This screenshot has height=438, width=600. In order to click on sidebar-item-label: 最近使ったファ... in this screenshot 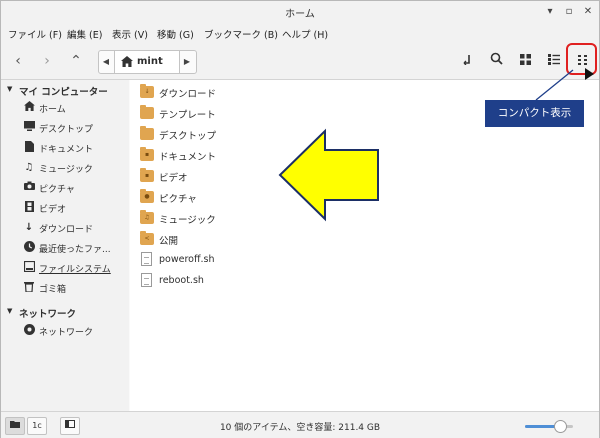, I will do `click(75, 250)`.